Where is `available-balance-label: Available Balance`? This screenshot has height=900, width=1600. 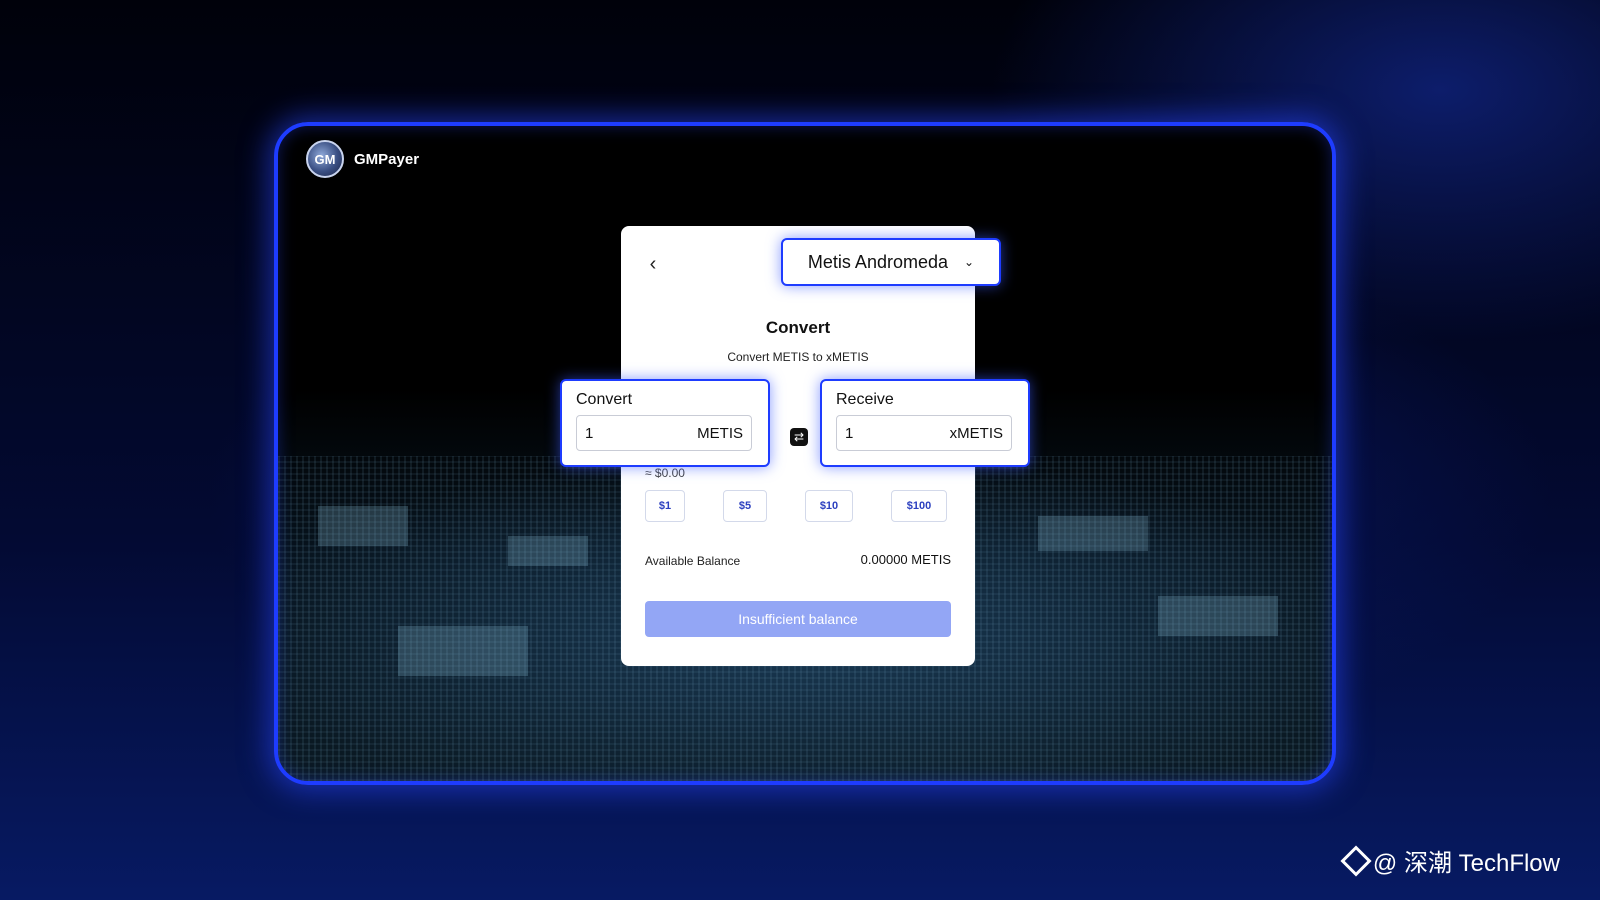
available-balance-label: Available Balance is located at coordinates (693, 561).